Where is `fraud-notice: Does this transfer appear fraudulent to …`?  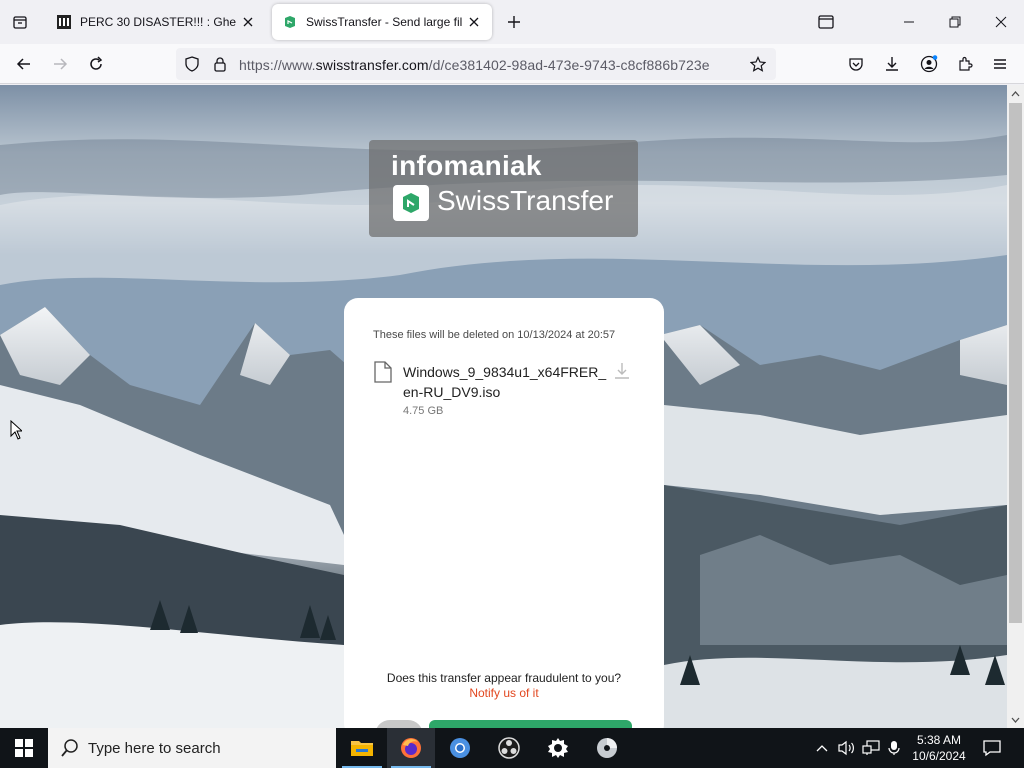
fraud-notice: Does this transfer appear fraudulent to … is located at coordinates (504, 685).